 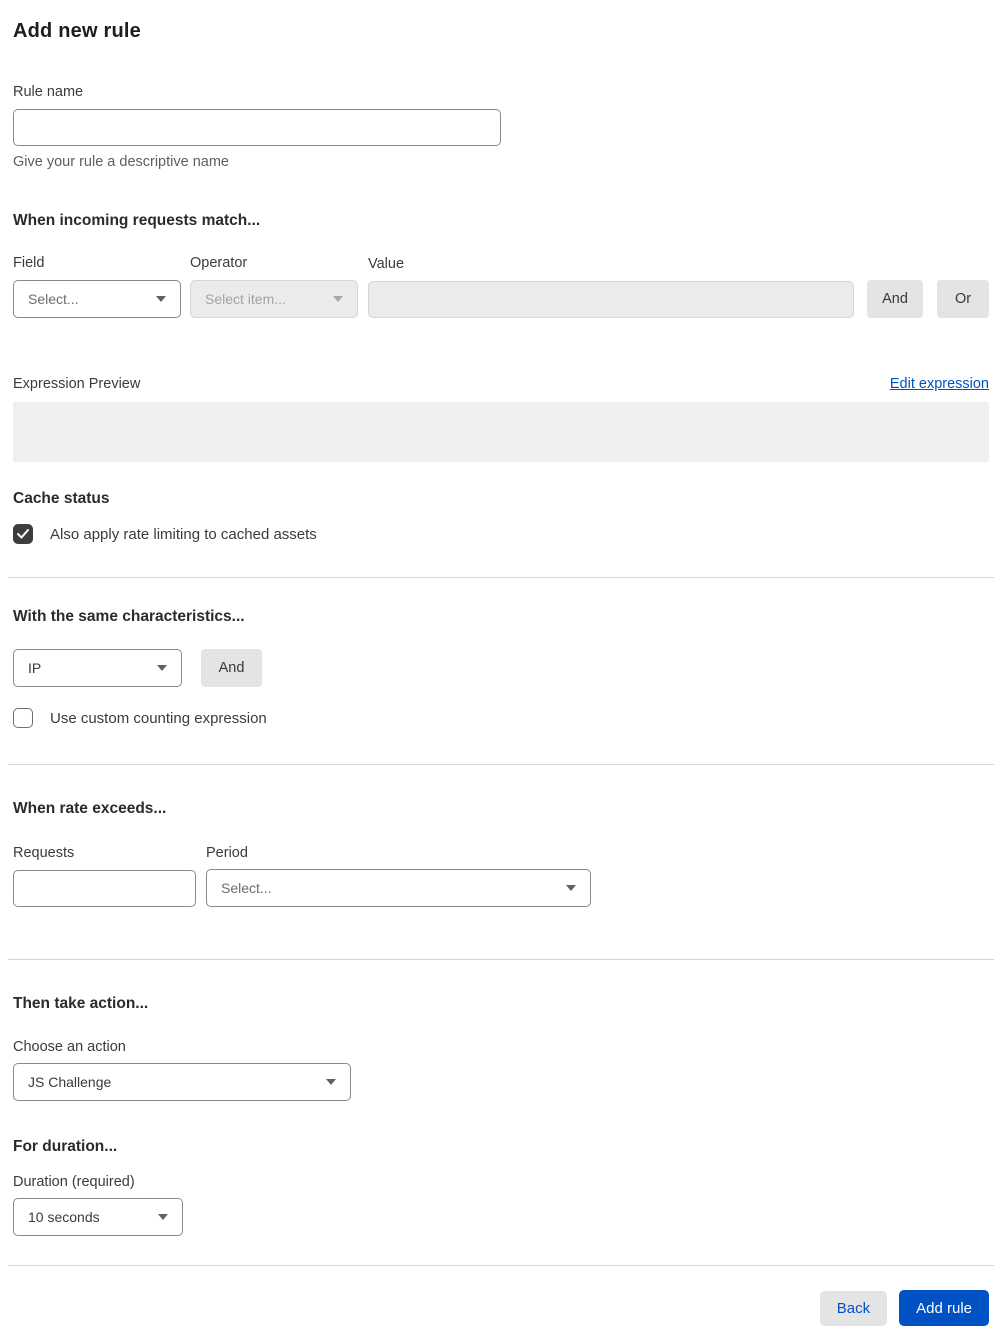 What do you see at coordinates (257, 127) in the screenshot?
I see `rule-name-input` at bounding box center [257, 127].